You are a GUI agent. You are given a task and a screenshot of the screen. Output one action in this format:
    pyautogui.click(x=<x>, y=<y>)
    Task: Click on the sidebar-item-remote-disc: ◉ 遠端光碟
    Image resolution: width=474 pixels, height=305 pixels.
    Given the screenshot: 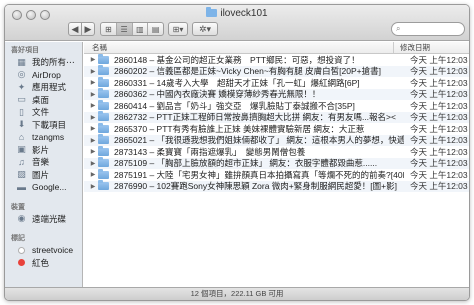 What is the action you would take?
    pyautogui.click(x=43, y=219)
    